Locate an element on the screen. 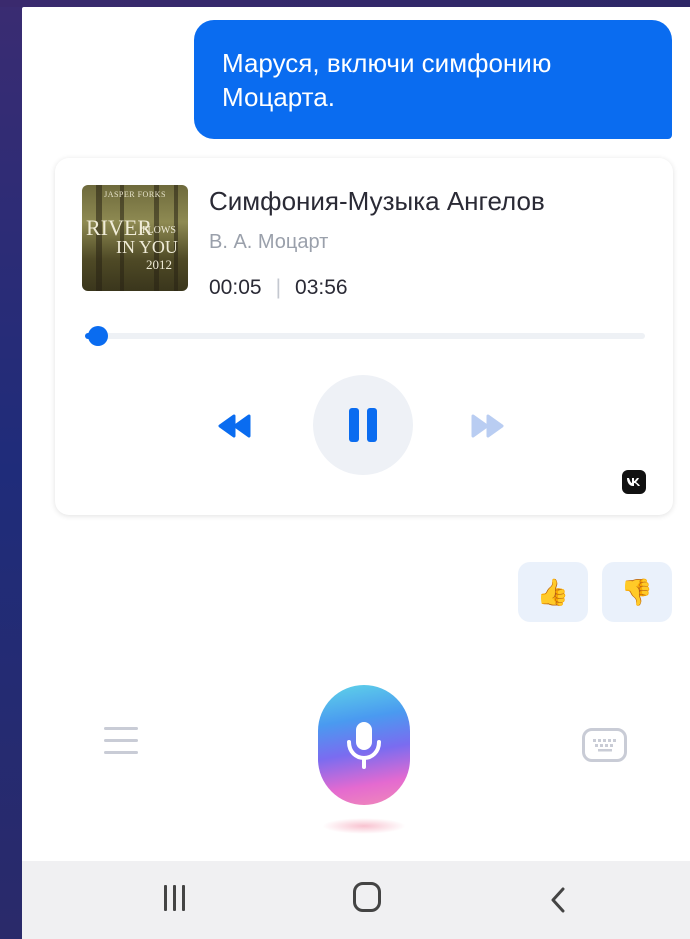  vk-logo-icon is located at coordinates (634, 482).